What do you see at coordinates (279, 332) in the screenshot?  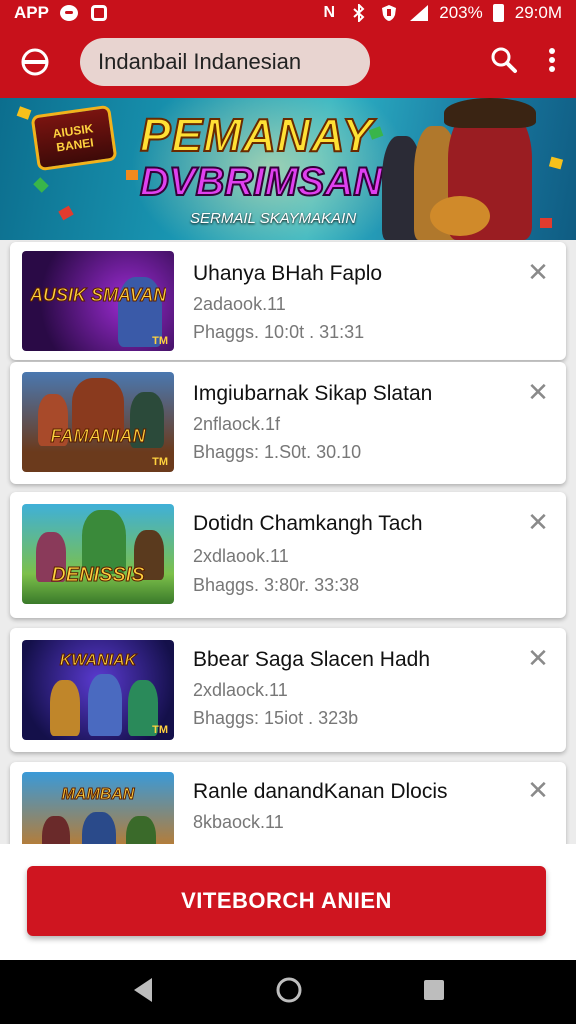 I see `item-meta: Phaggs. 10:0t . 31:31` at bounding box center [279, 332].